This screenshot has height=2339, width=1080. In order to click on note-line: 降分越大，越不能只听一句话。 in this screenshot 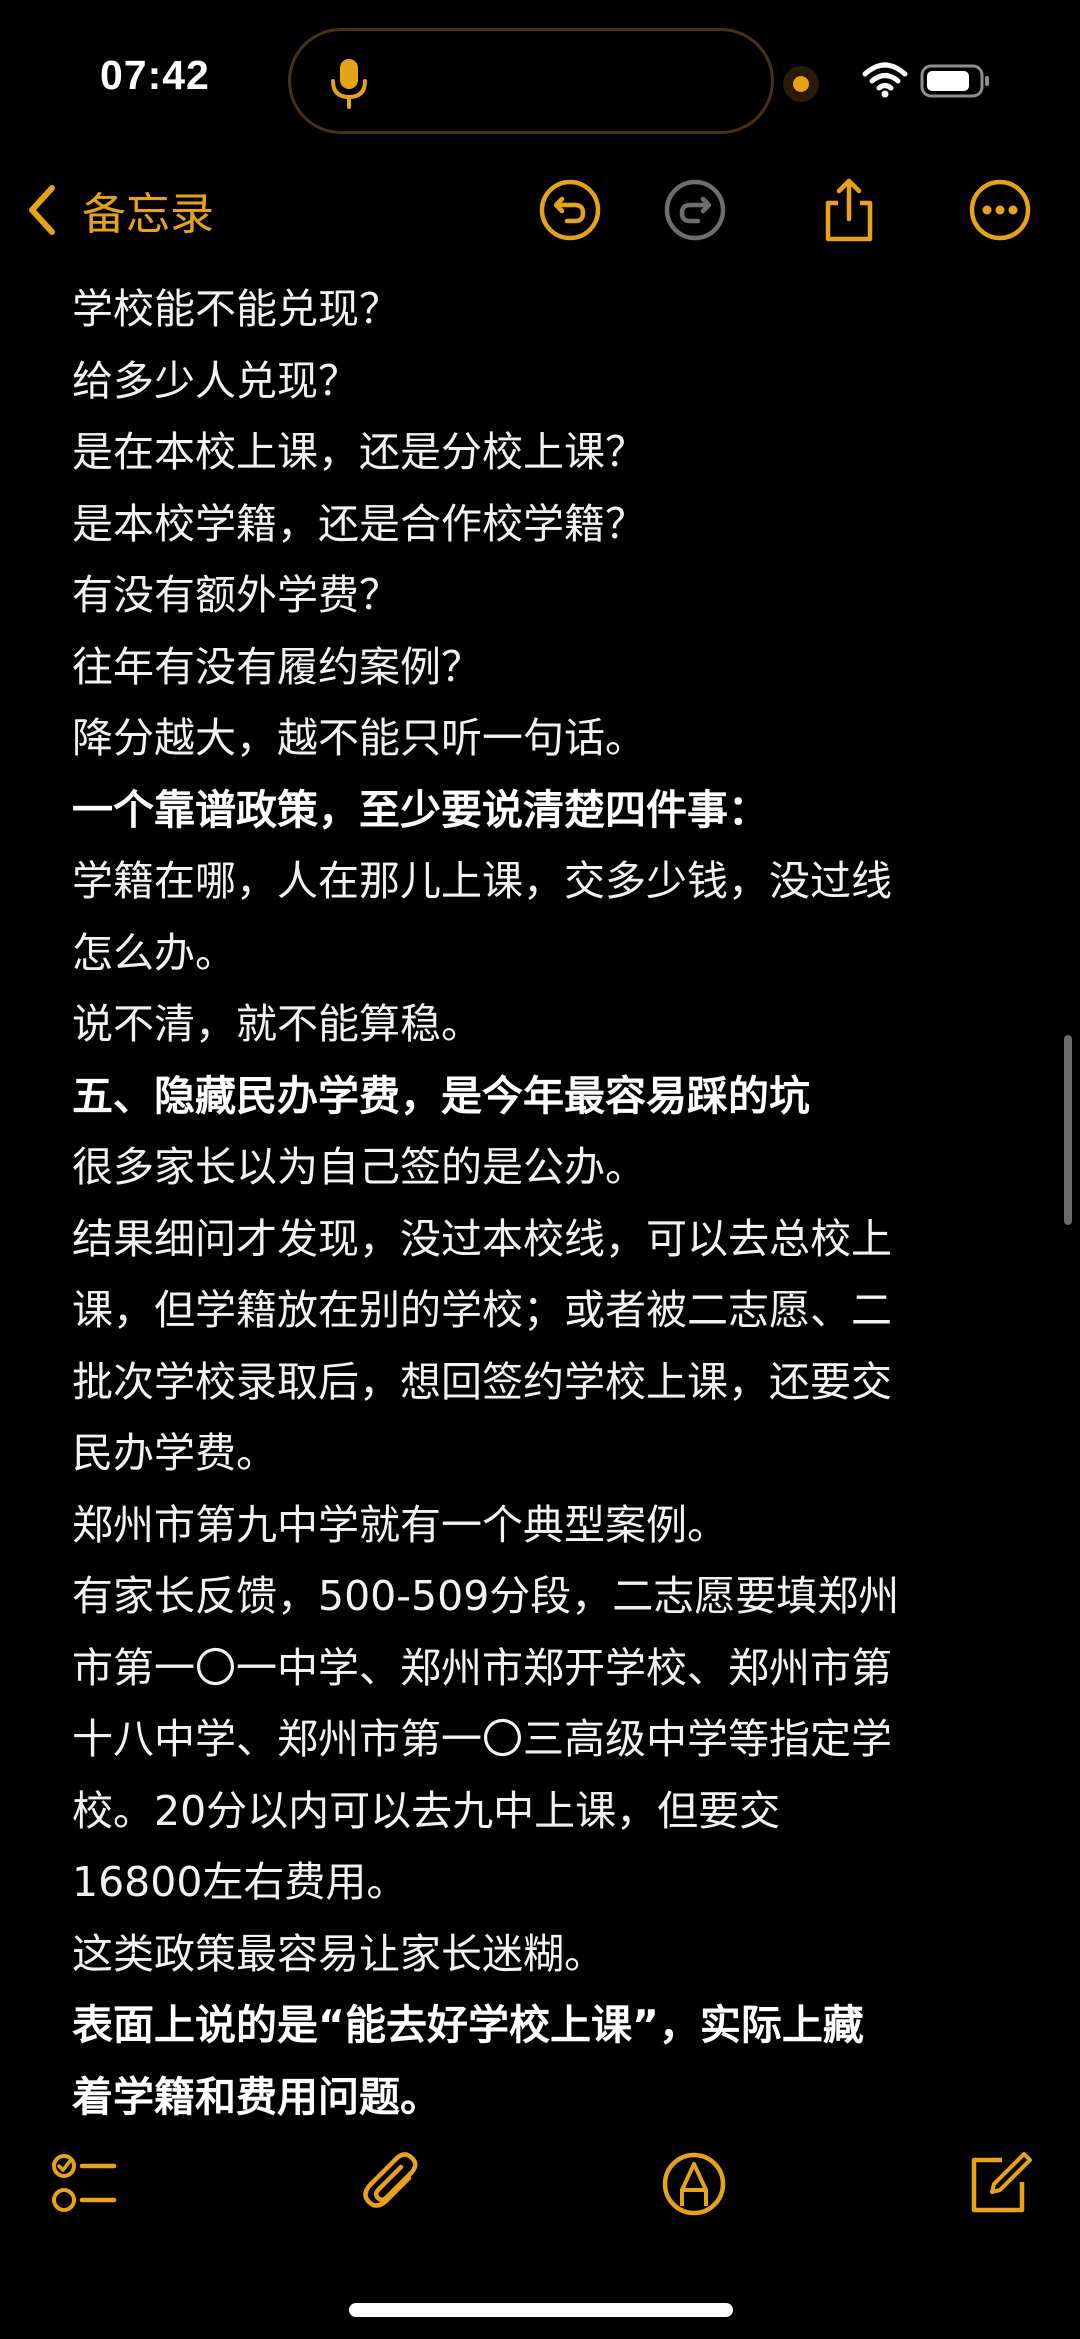, I will do `click(359, 738)`.